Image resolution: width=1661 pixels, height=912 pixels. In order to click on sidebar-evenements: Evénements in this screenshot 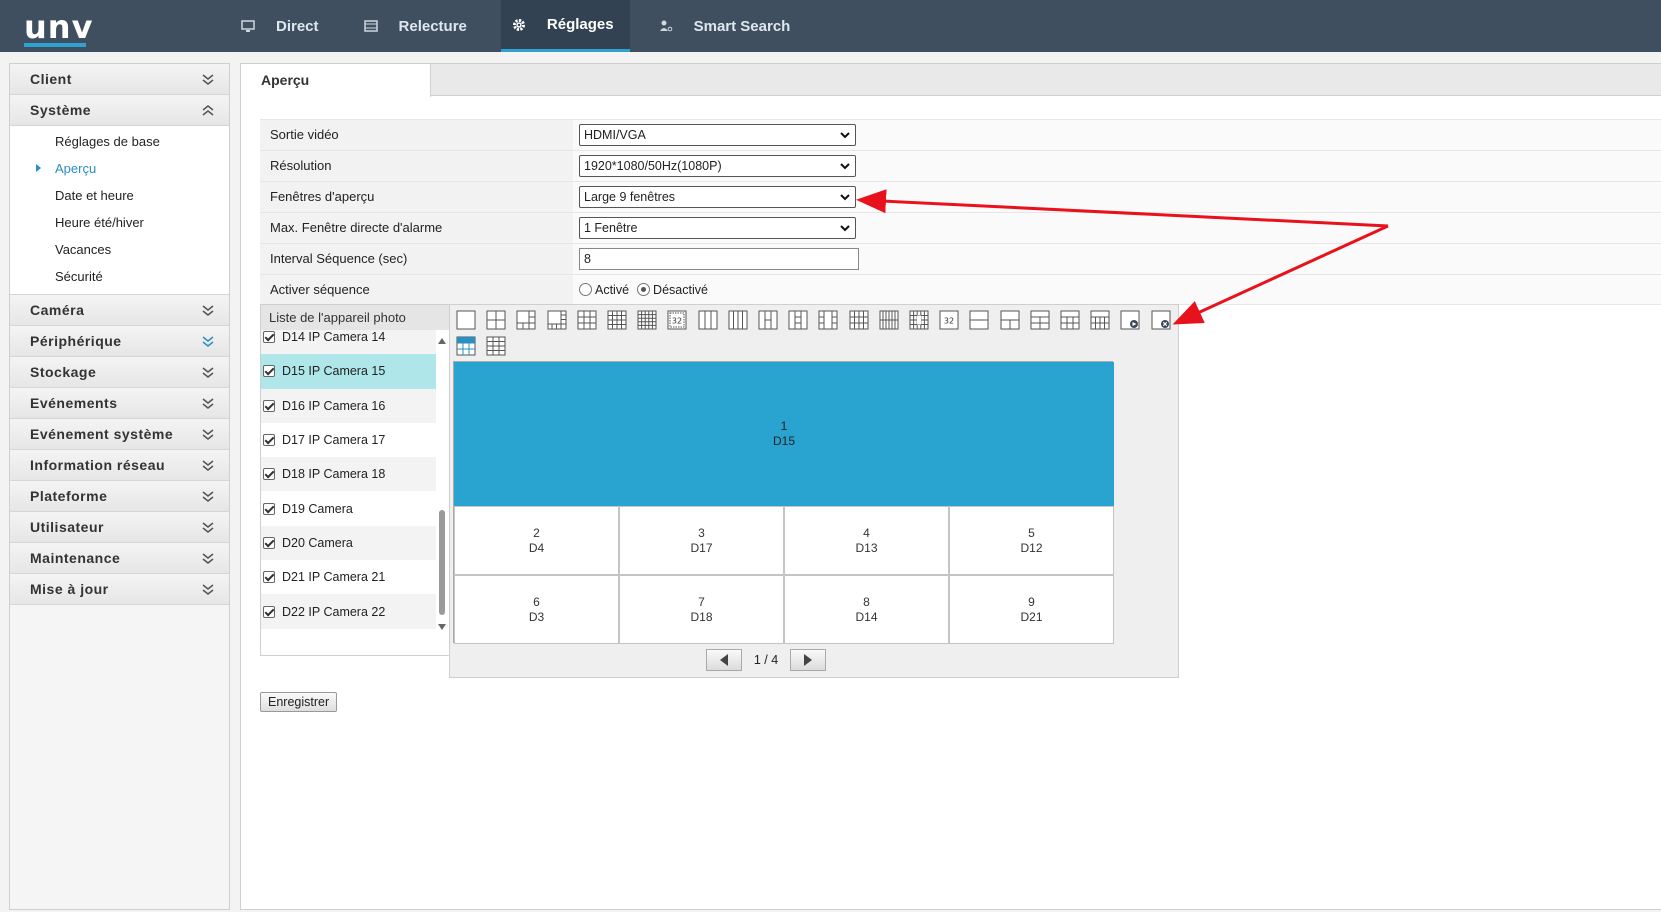, I will do `click(119, 403)`.